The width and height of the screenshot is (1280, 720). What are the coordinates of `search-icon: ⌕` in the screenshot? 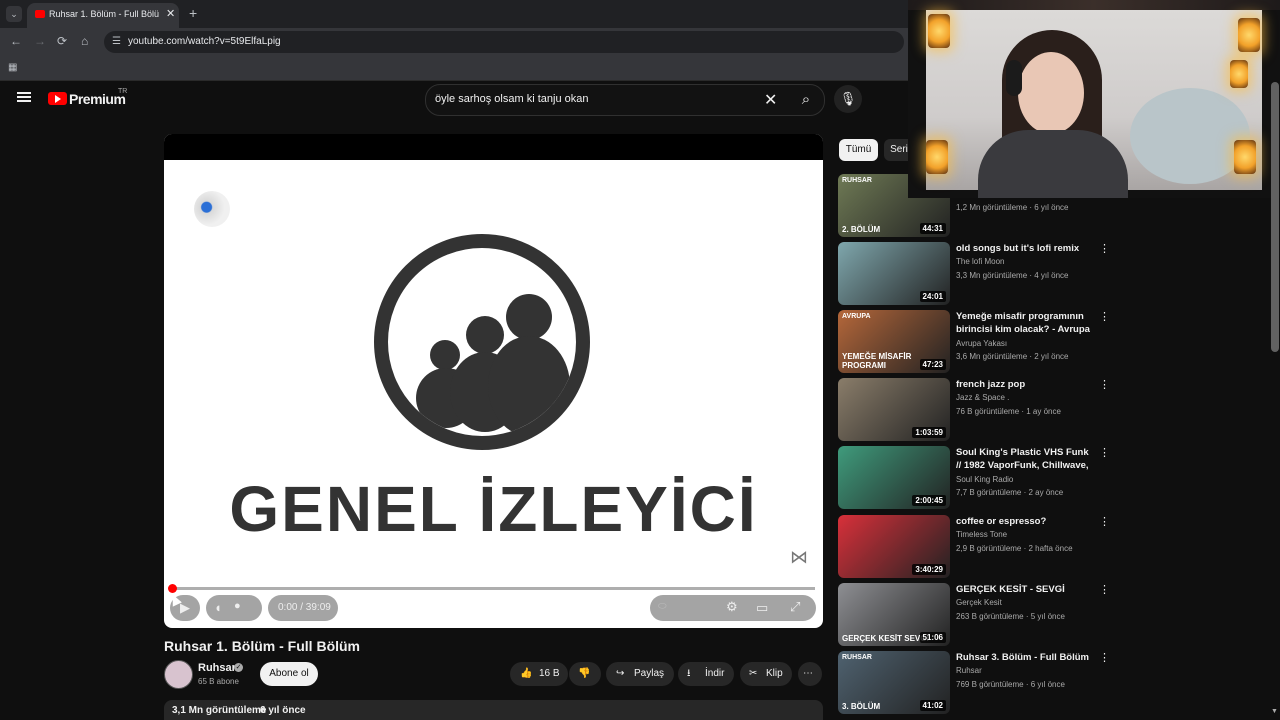 It's located at (806, 100).